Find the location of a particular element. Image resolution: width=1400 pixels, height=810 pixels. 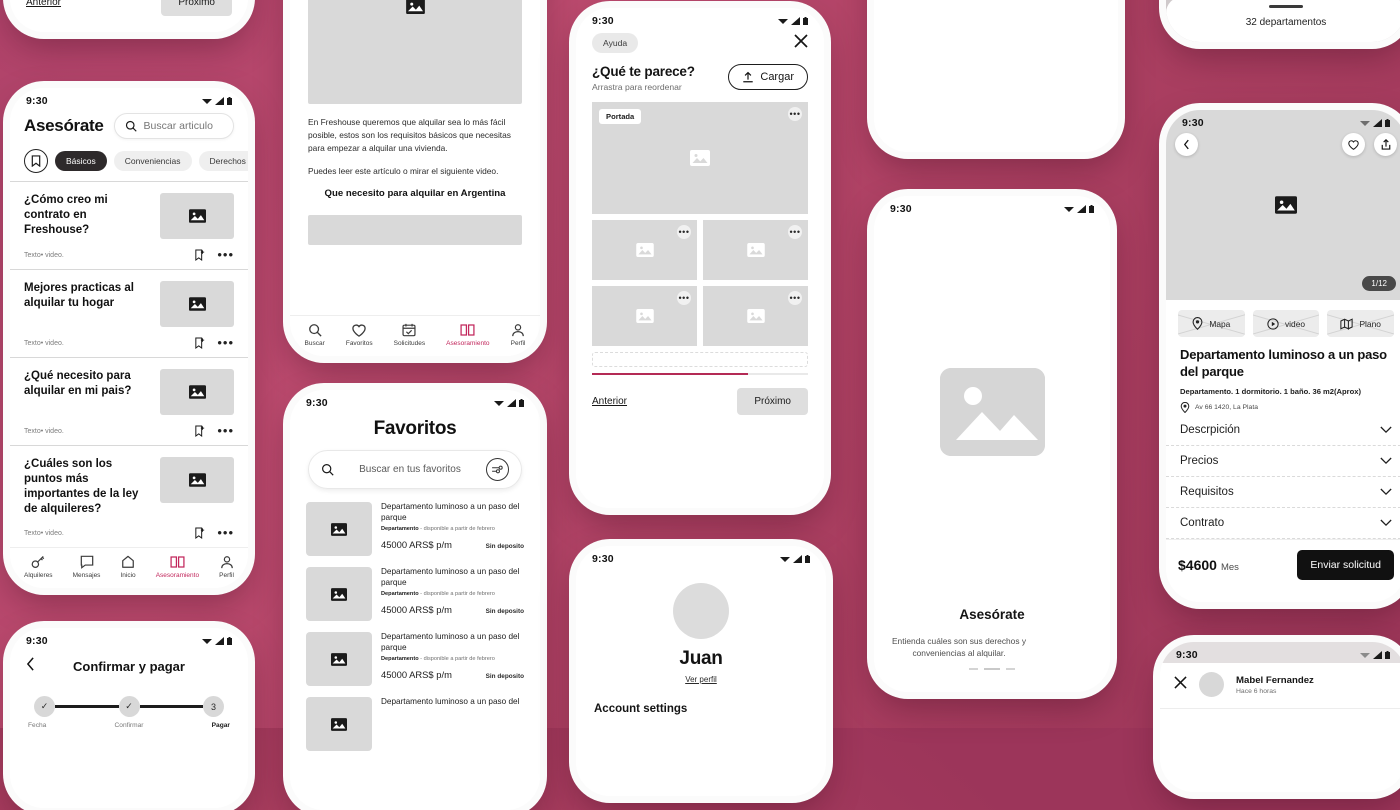

accordion-label: Descrpición is located at coordinates (1210, 430).